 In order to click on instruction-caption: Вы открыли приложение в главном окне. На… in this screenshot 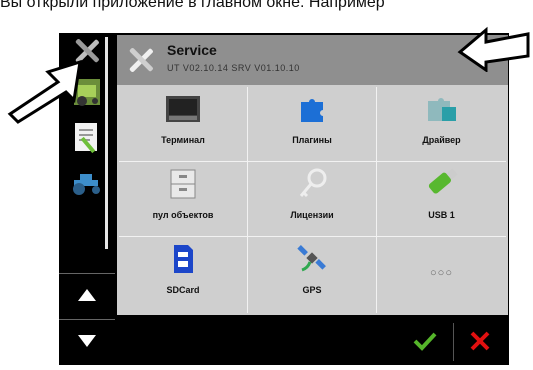, I will do `click(192, 5)`.